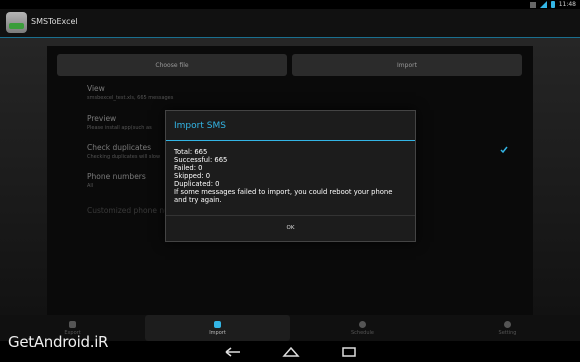 The width and height of the screenshot is (580, 362). I want to click on ok-button: OK, so click(290, 228).